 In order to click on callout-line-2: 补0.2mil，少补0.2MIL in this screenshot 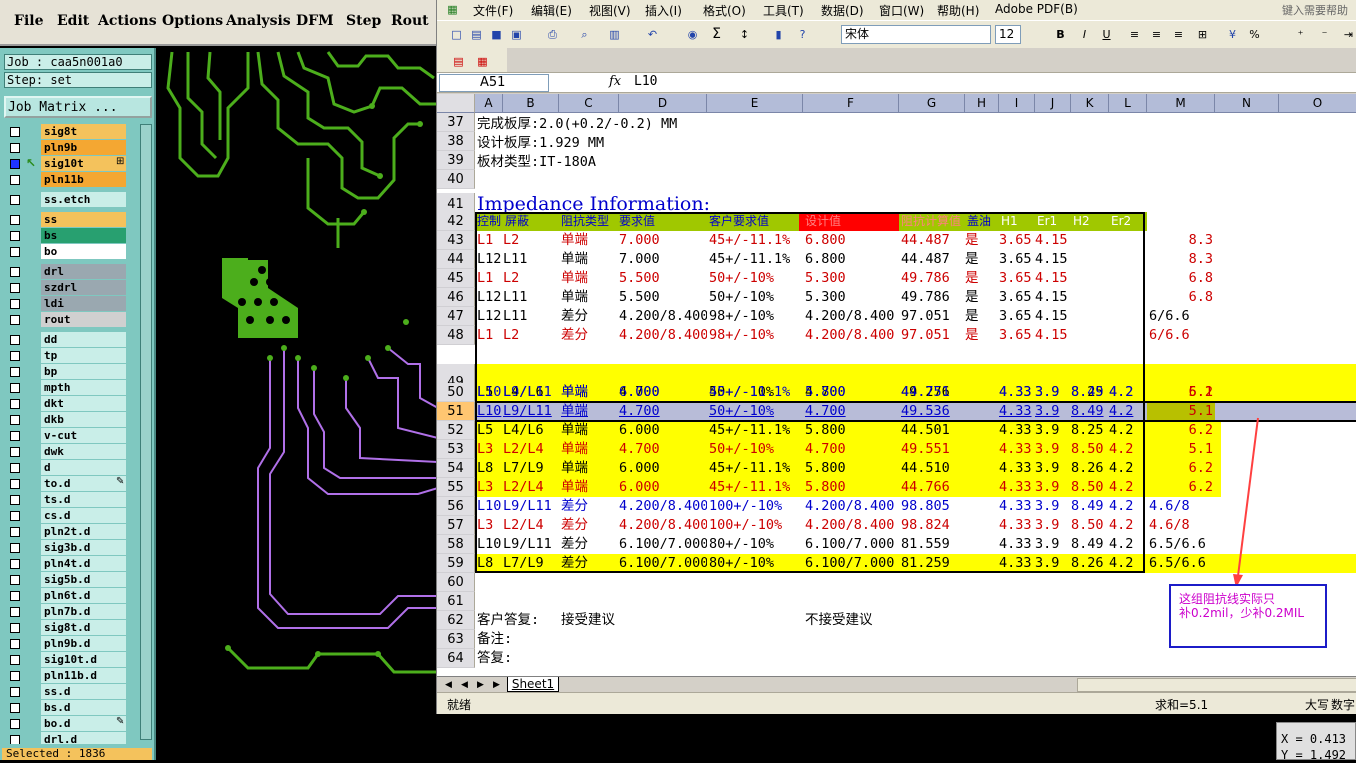, I will do `click(1242, 613)`.